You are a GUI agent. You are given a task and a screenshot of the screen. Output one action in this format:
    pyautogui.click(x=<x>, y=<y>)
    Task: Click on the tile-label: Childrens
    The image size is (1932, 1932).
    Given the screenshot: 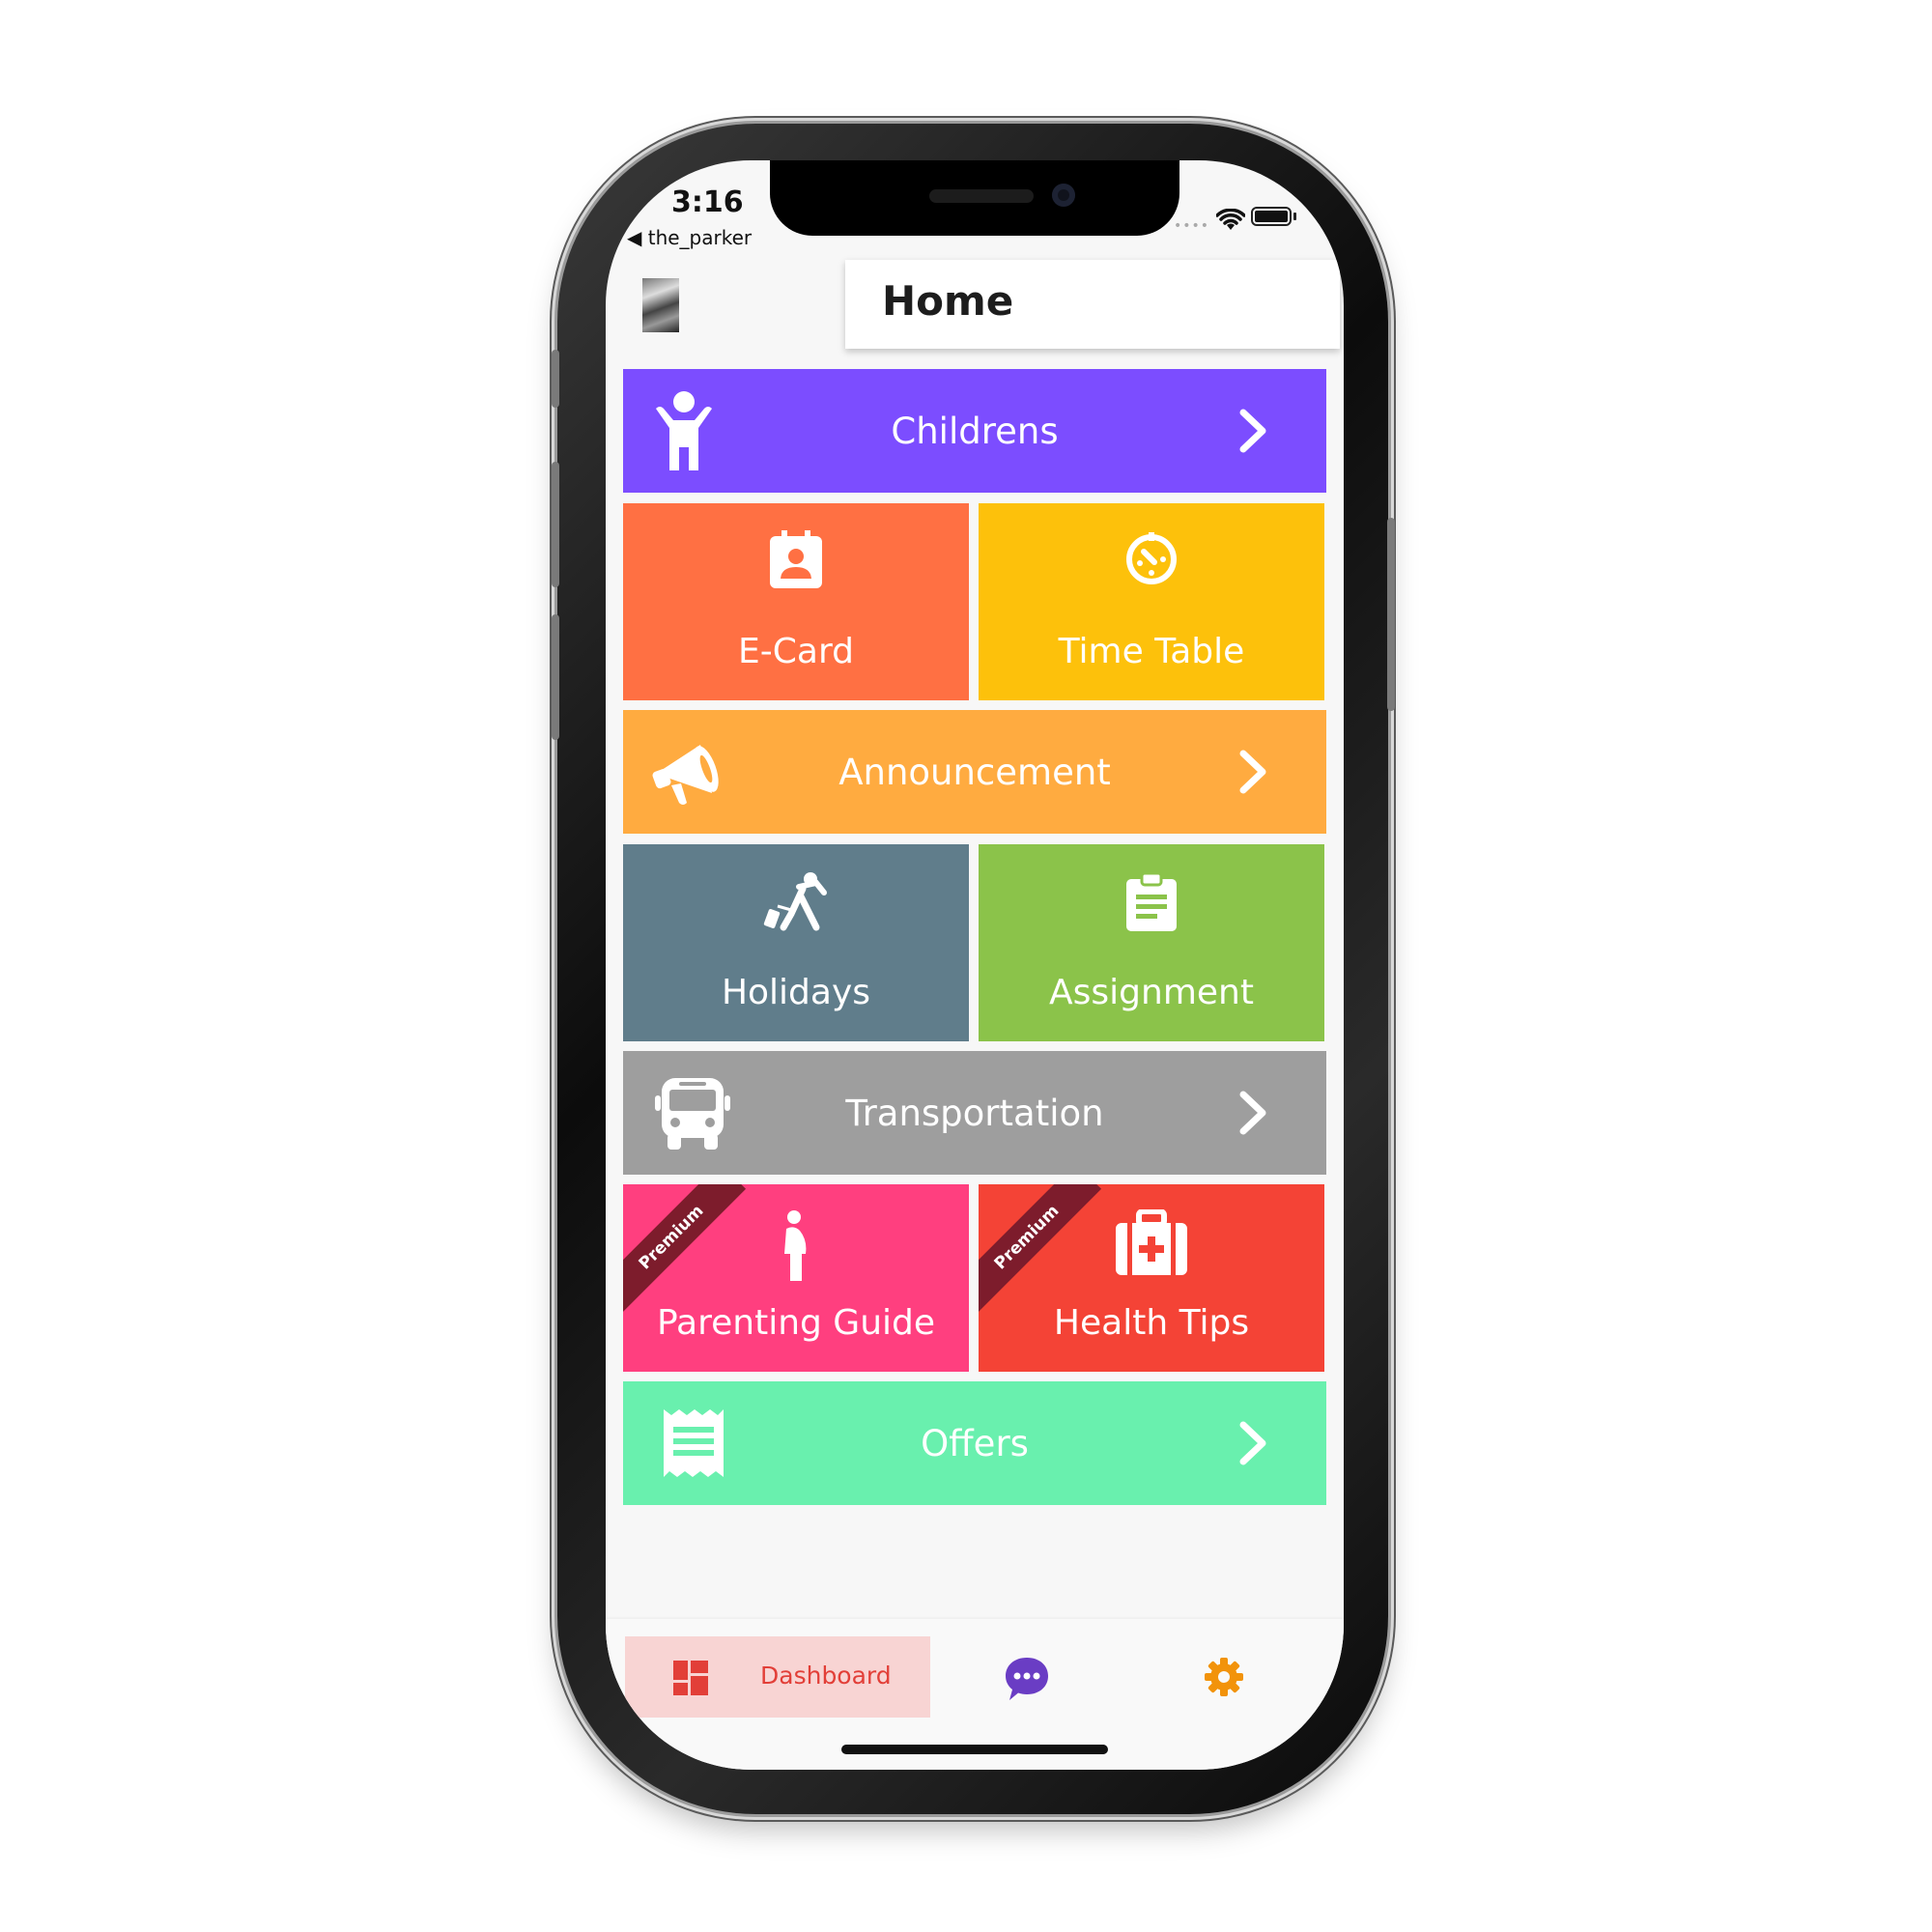 What is the action you would take?
    pyautogui.click(x=975, y=431)
    